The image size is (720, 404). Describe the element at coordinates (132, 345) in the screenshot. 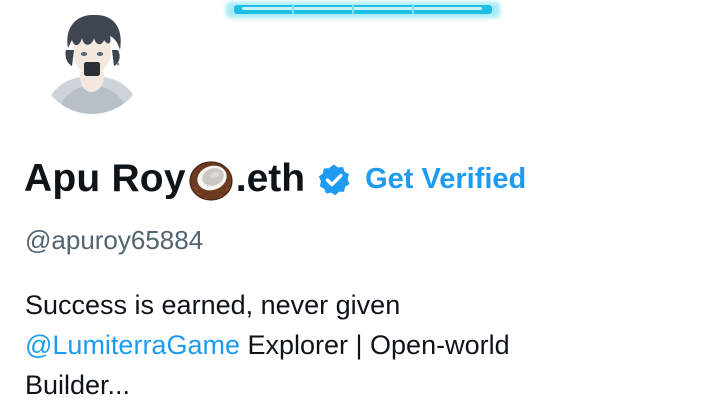

I see `mention-link: @LumiterraGame` at that location.